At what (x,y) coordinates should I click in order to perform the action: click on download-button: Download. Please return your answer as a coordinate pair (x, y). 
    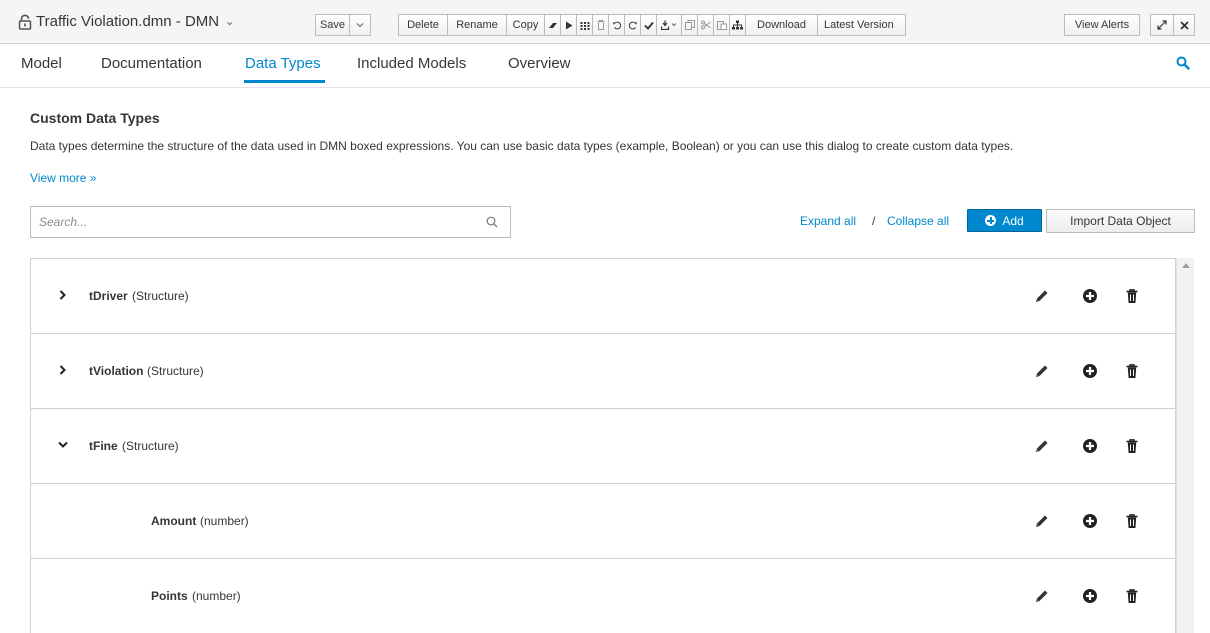
    Looking at the image, I should click on (781, 25).